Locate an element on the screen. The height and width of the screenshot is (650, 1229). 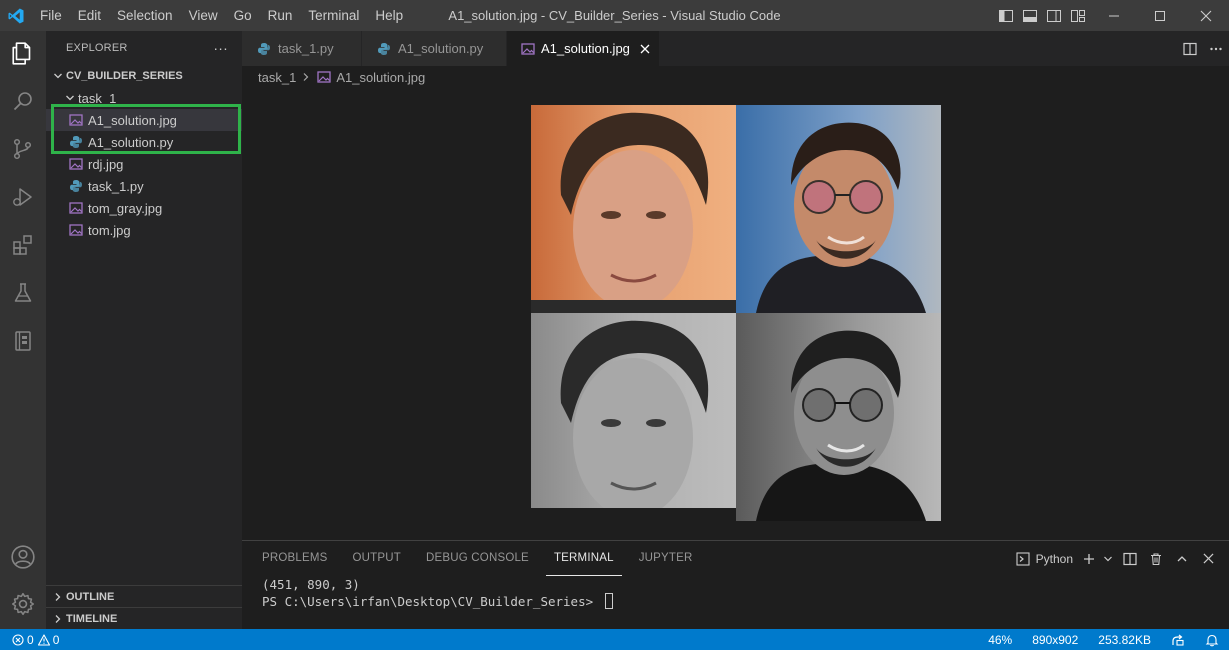
toggle-secondary-sidebar-icon is located at coordinates (1054, 15).